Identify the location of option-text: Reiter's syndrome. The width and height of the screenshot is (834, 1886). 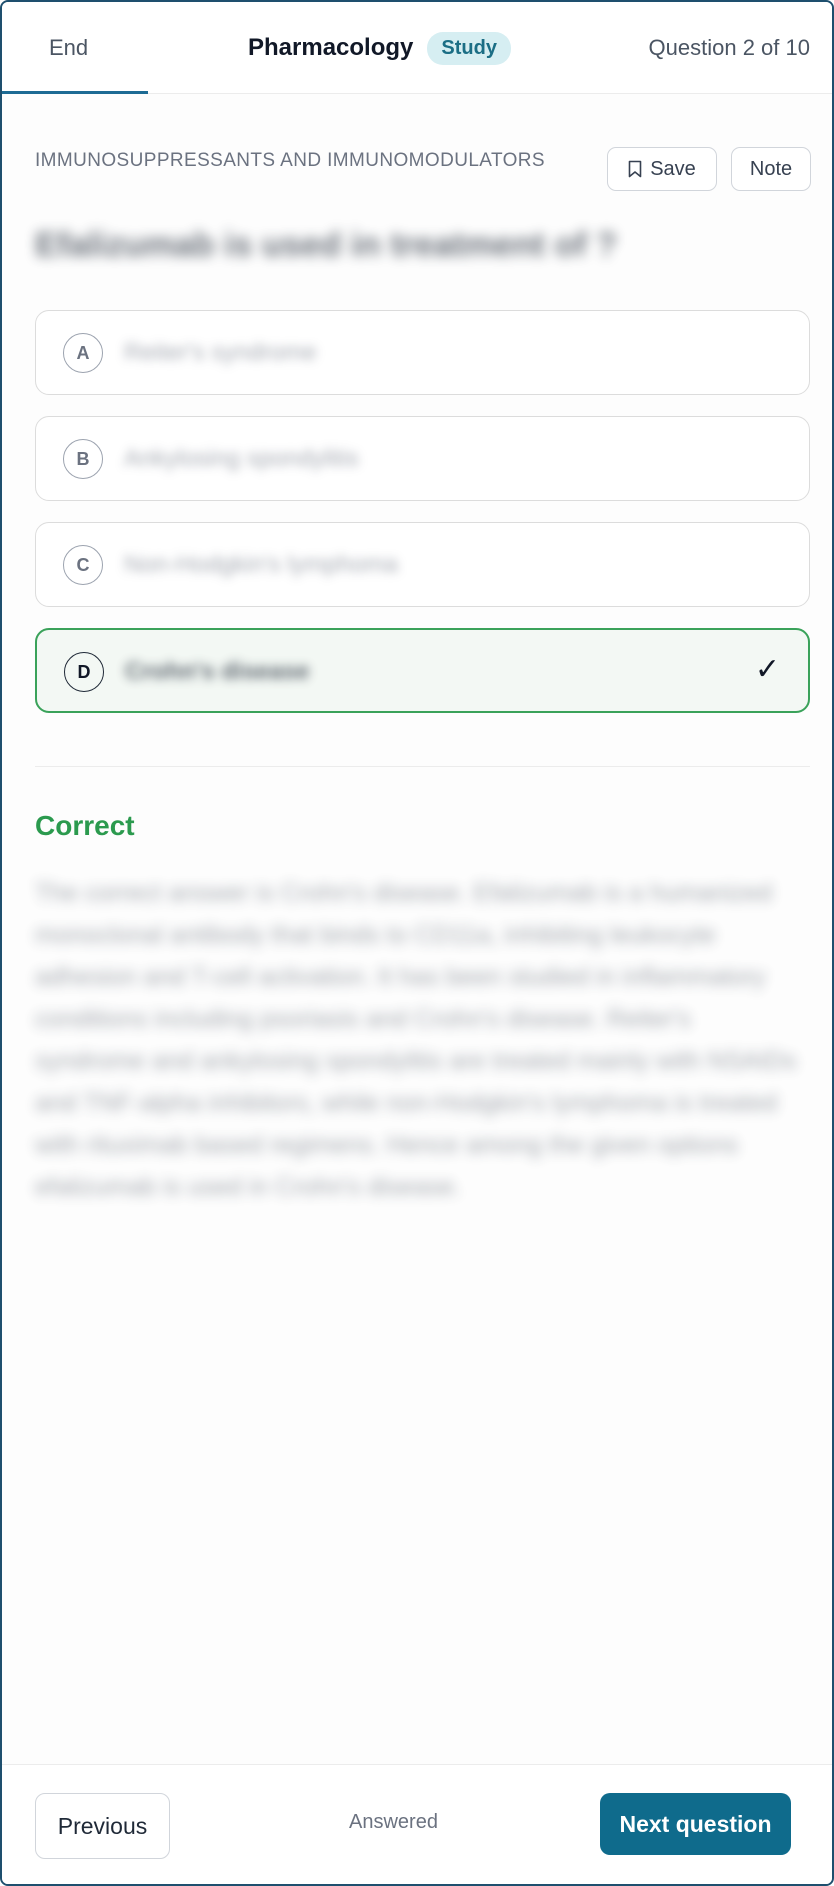
(220, 352).